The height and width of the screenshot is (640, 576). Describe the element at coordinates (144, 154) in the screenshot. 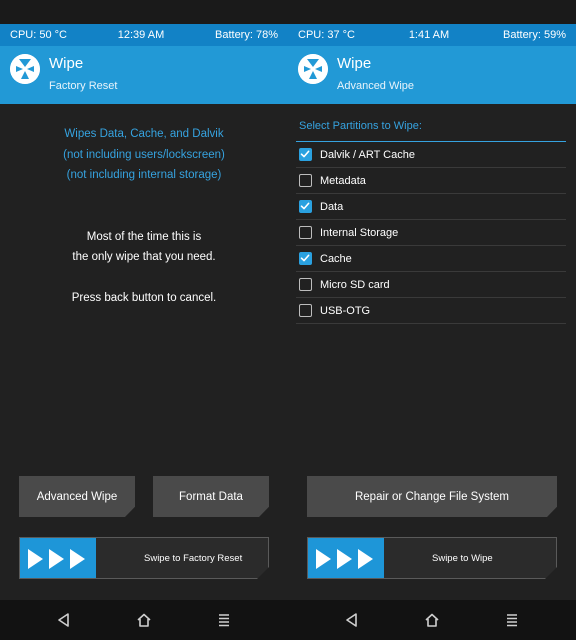

I see `info-line: (not including users/lockscreen)` at that location.